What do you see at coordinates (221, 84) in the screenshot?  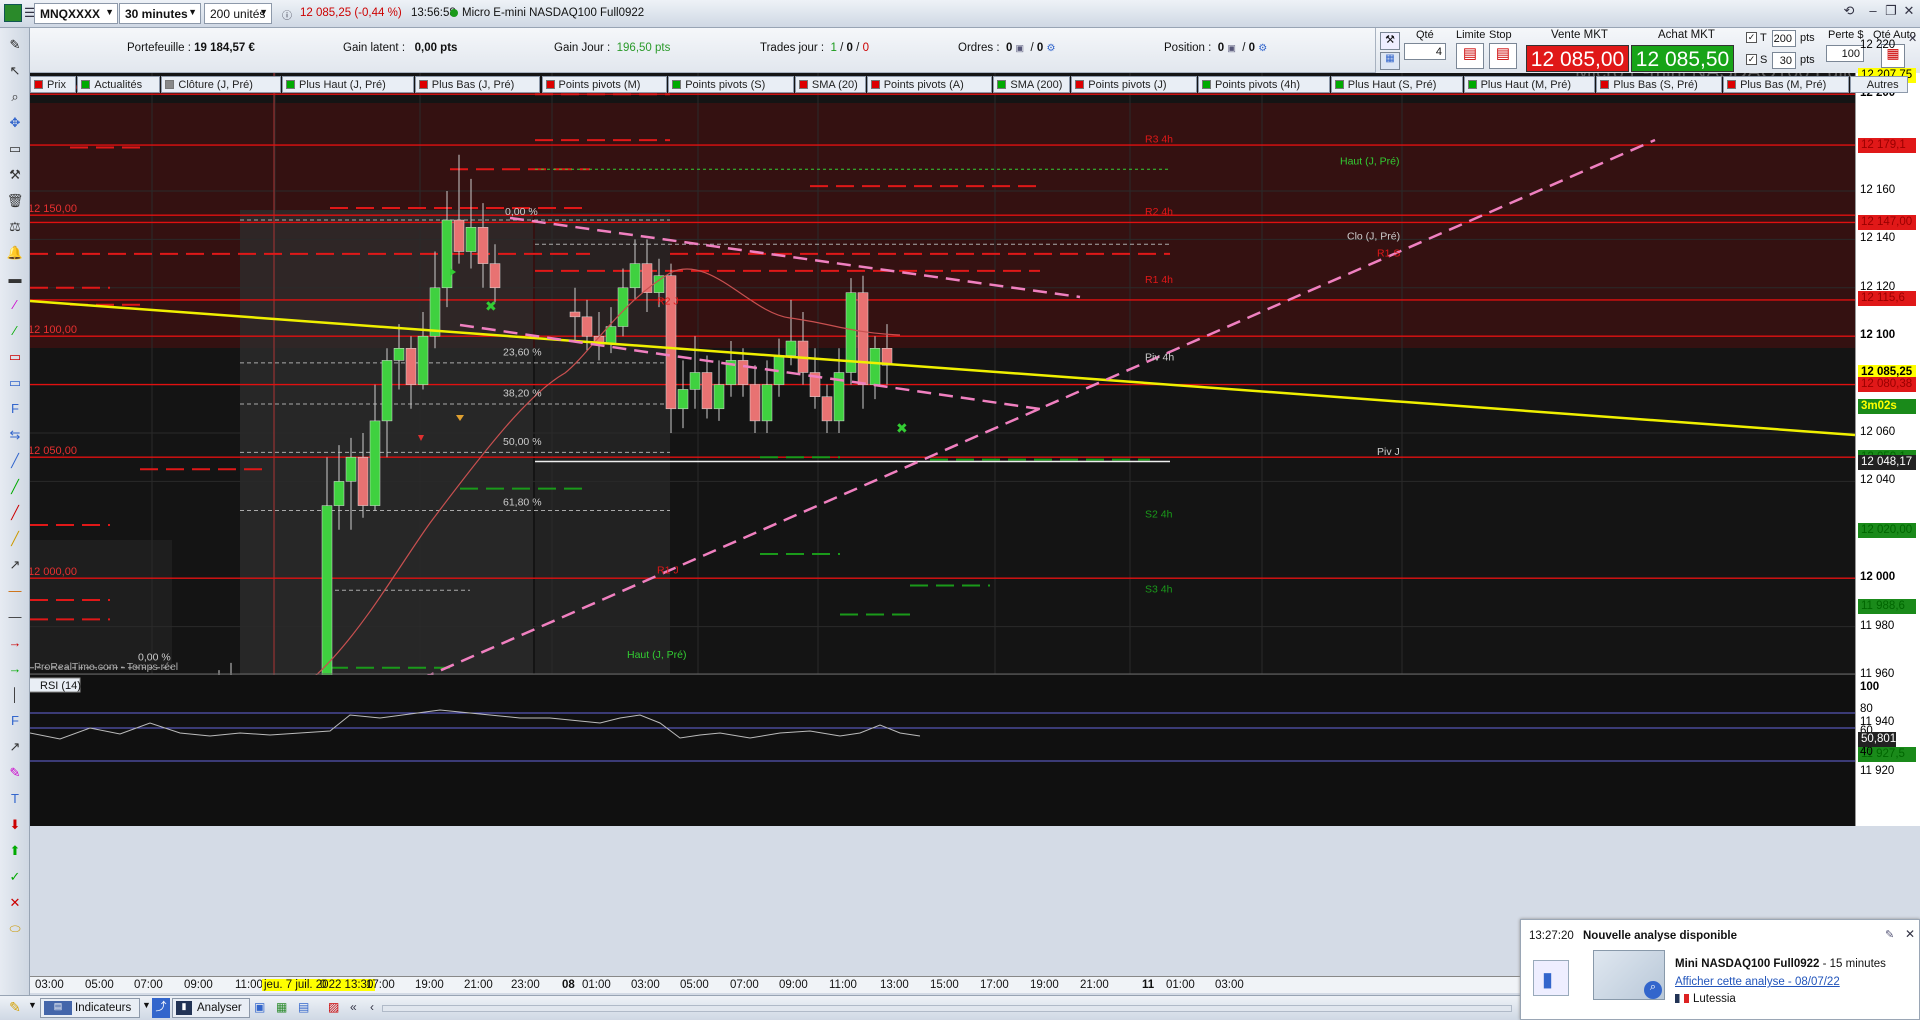 I see `indicator-chip: Clôture (J, Pré)` at bounding box center [221, 84].